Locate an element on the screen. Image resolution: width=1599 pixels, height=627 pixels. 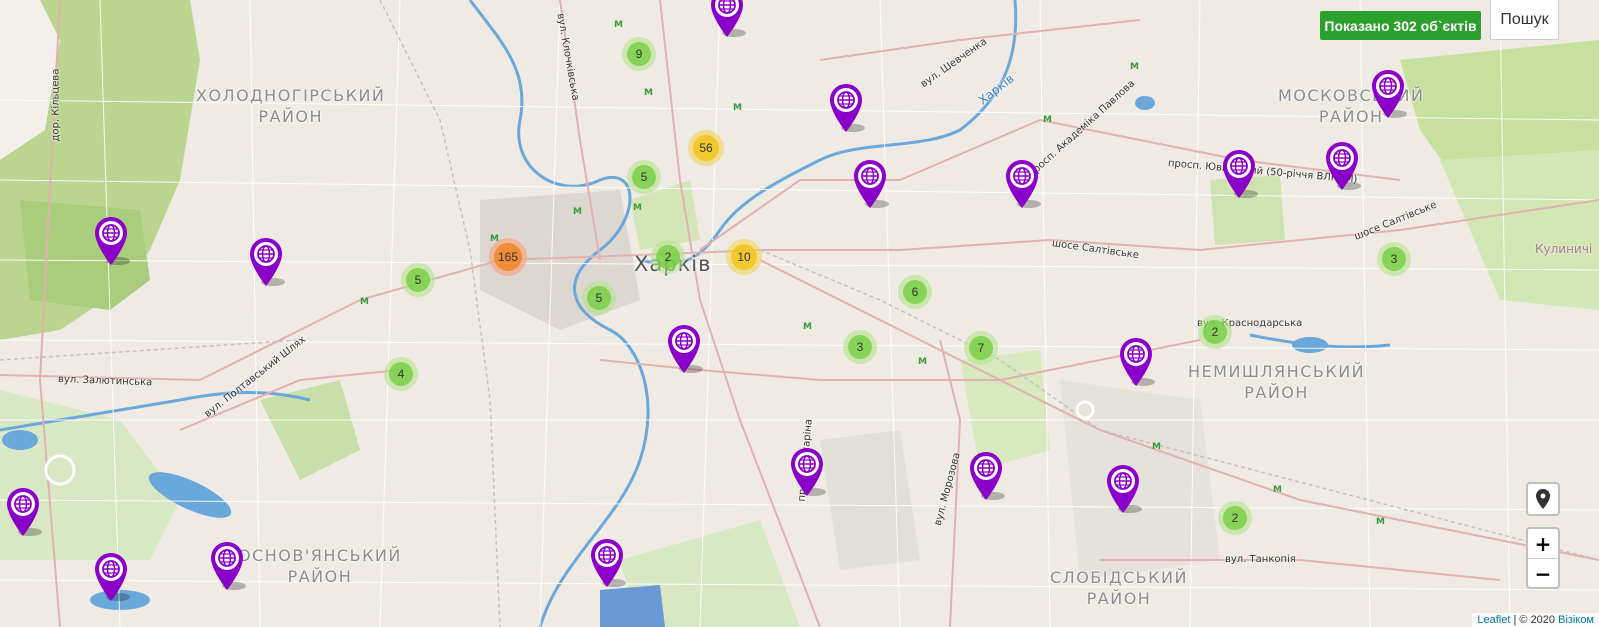
town-label: Кулиничі is located at coordinates (1564, 249).